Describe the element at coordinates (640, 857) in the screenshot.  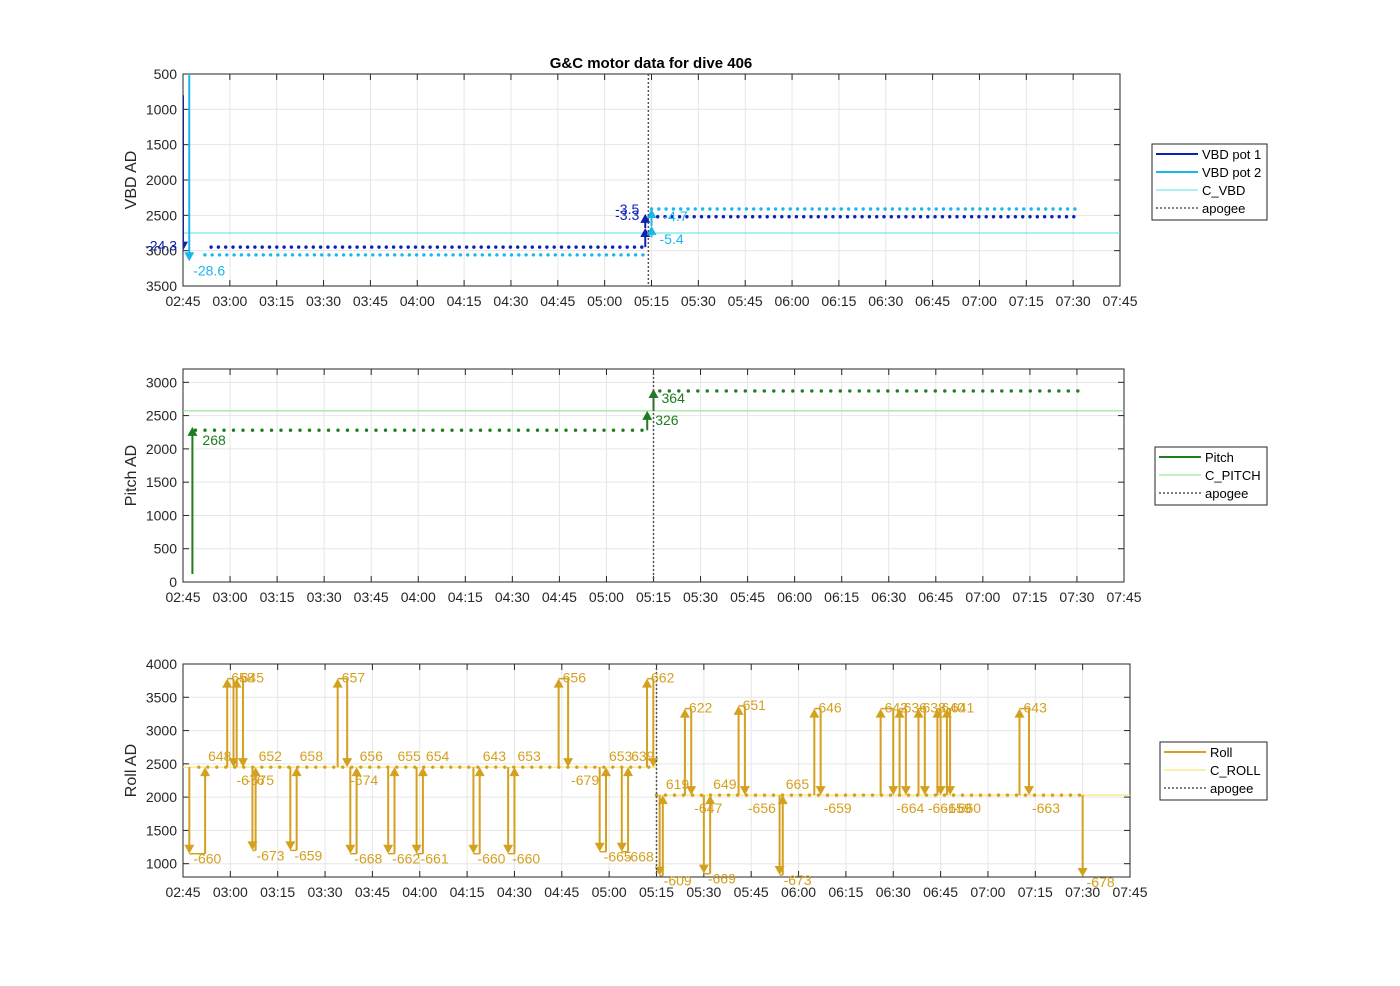
I see `roll-label: -668` at that location.